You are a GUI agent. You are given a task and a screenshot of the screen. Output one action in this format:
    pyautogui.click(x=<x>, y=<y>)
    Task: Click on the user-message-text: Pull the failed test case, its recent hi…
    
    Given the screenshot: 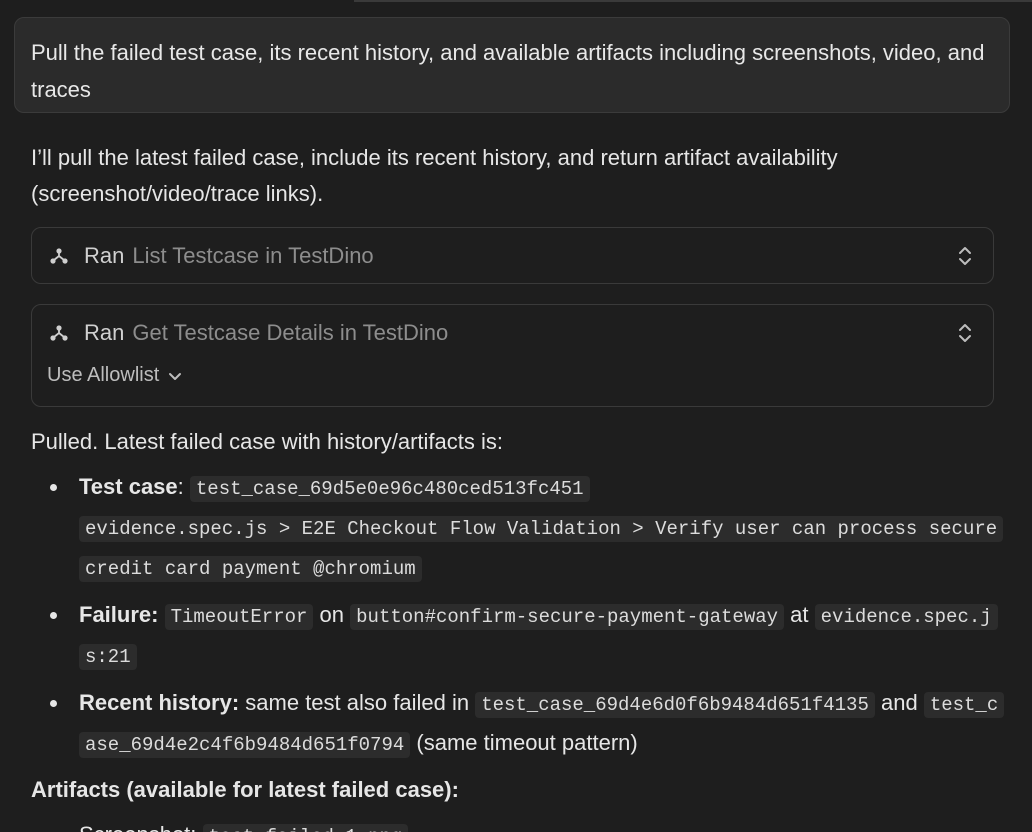 What is the action you would take?
    pyautogui.click(x=508, y=71)
    